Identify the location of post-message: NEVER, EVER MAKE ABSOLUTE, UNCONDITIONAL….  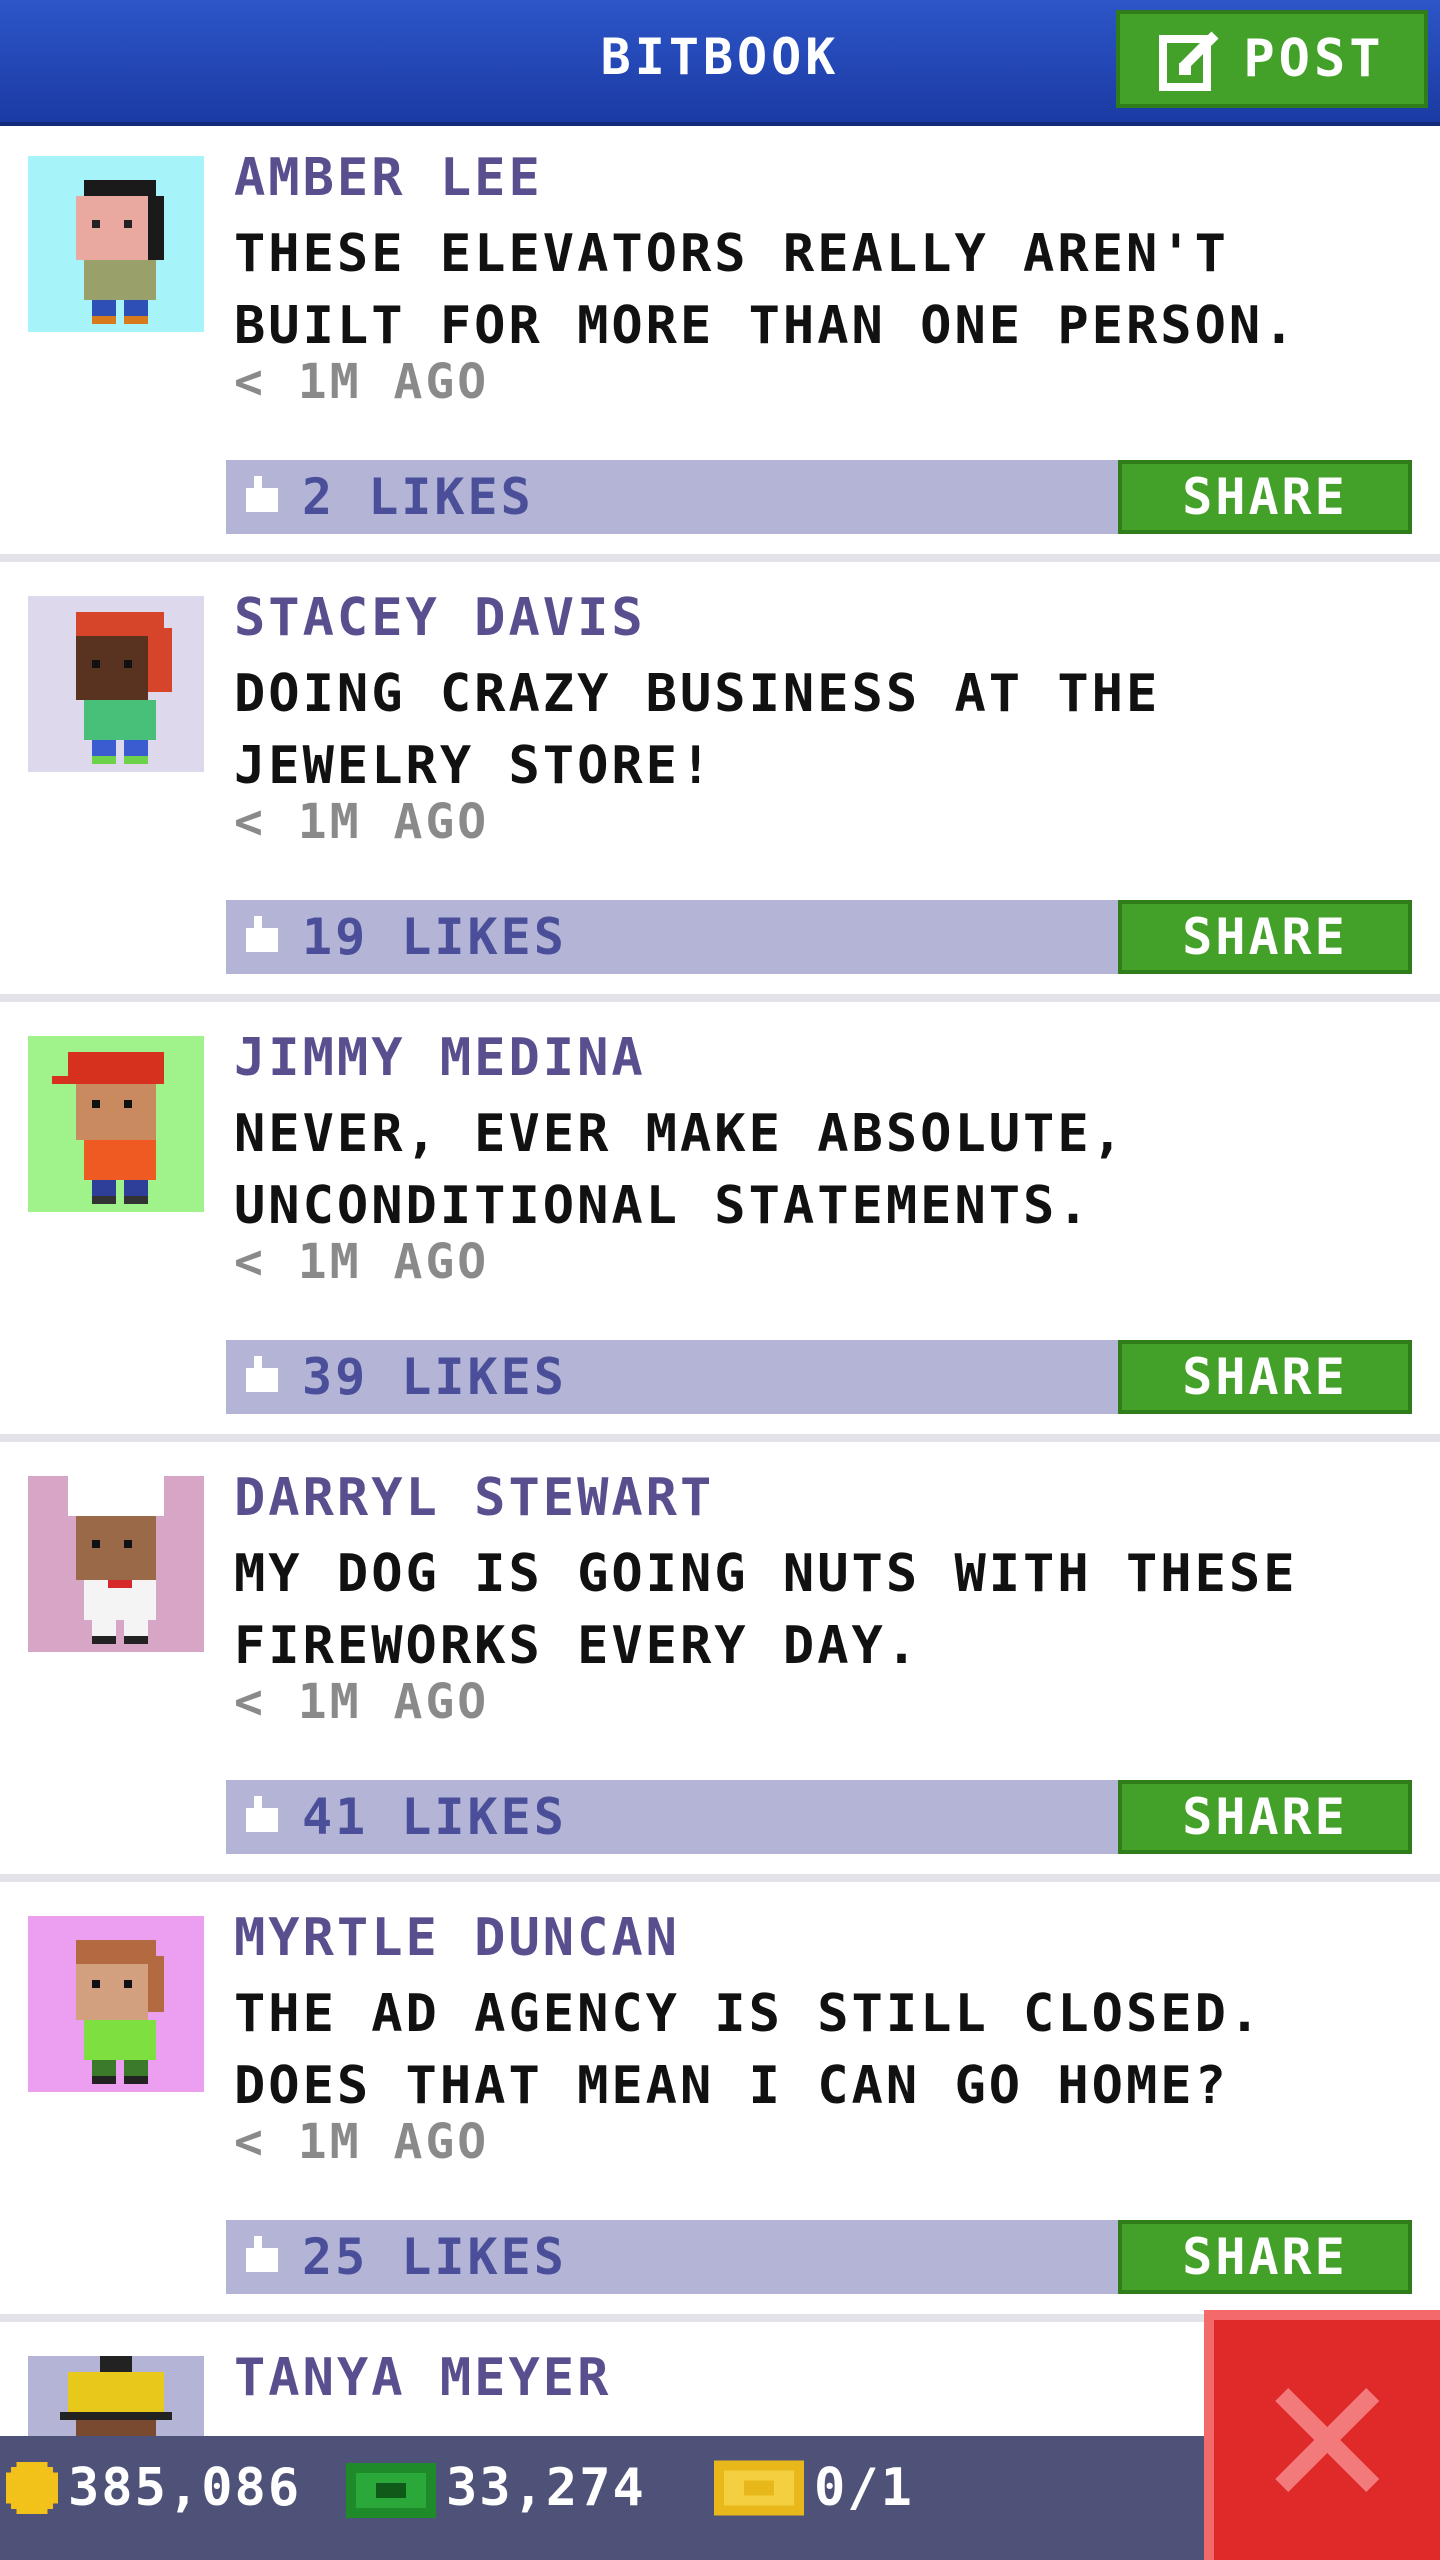
(680, 1170).